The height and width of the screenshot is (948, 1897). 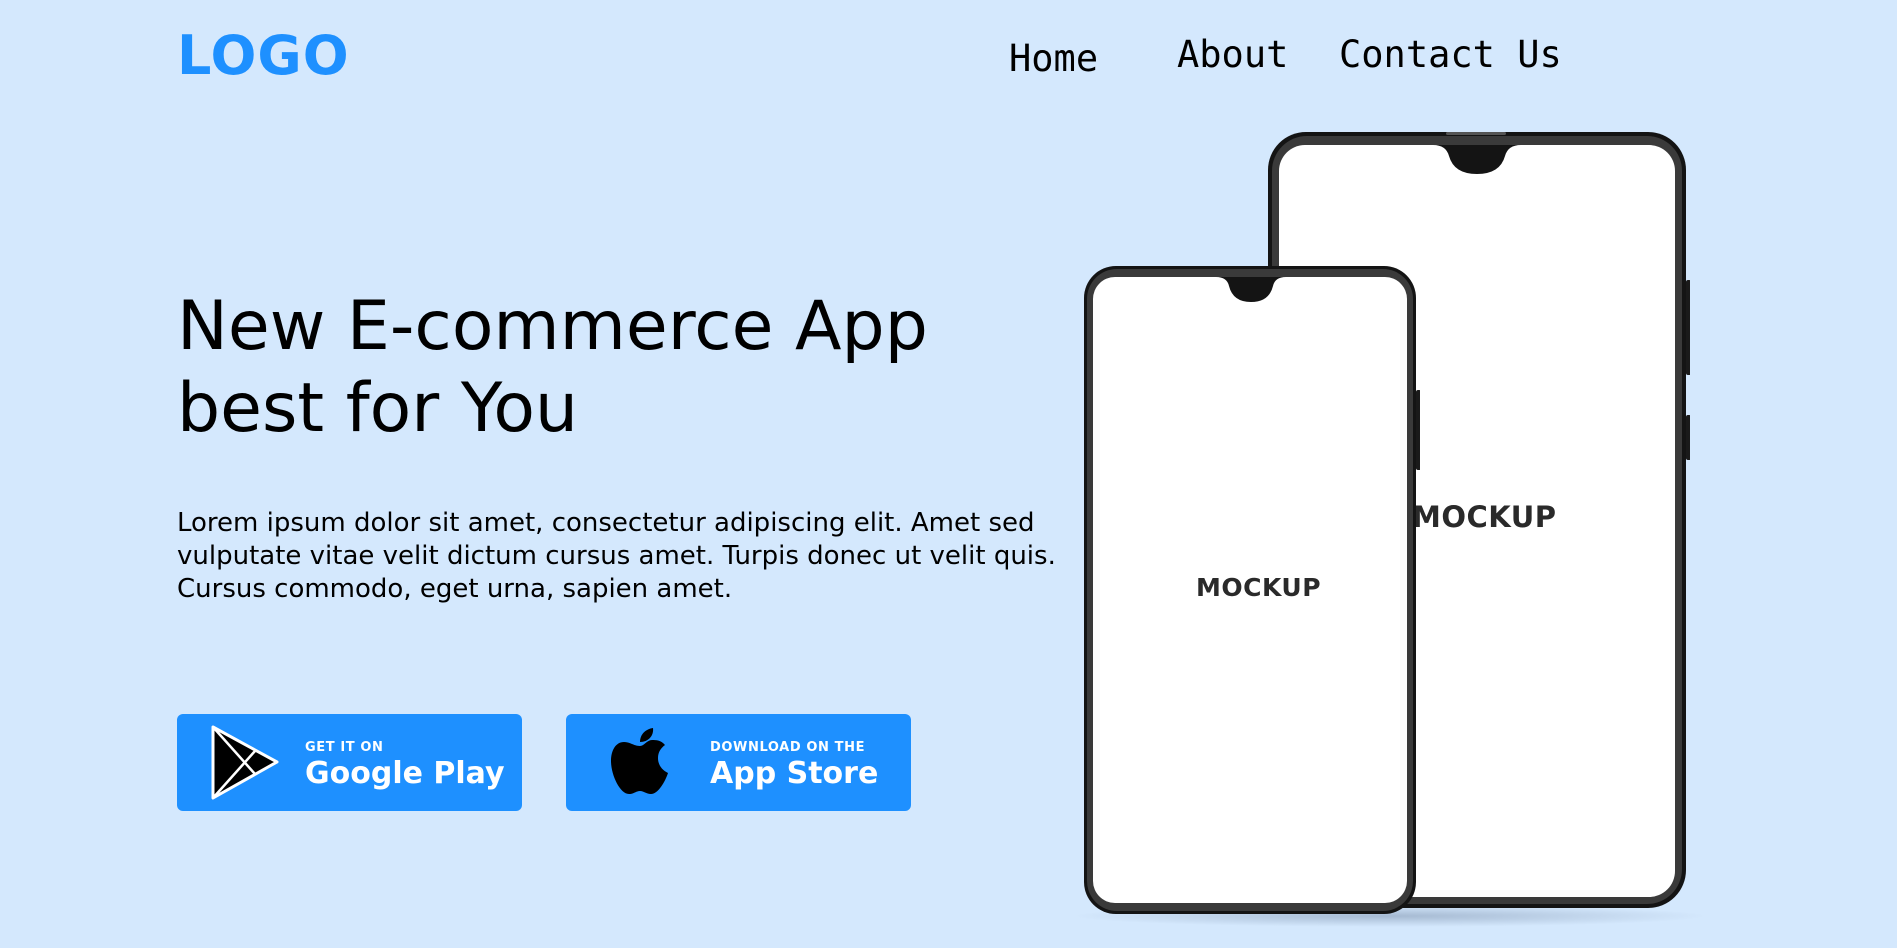 I want to click on mockup-label-back: MOCKUP, so click(x=1484, y=517).